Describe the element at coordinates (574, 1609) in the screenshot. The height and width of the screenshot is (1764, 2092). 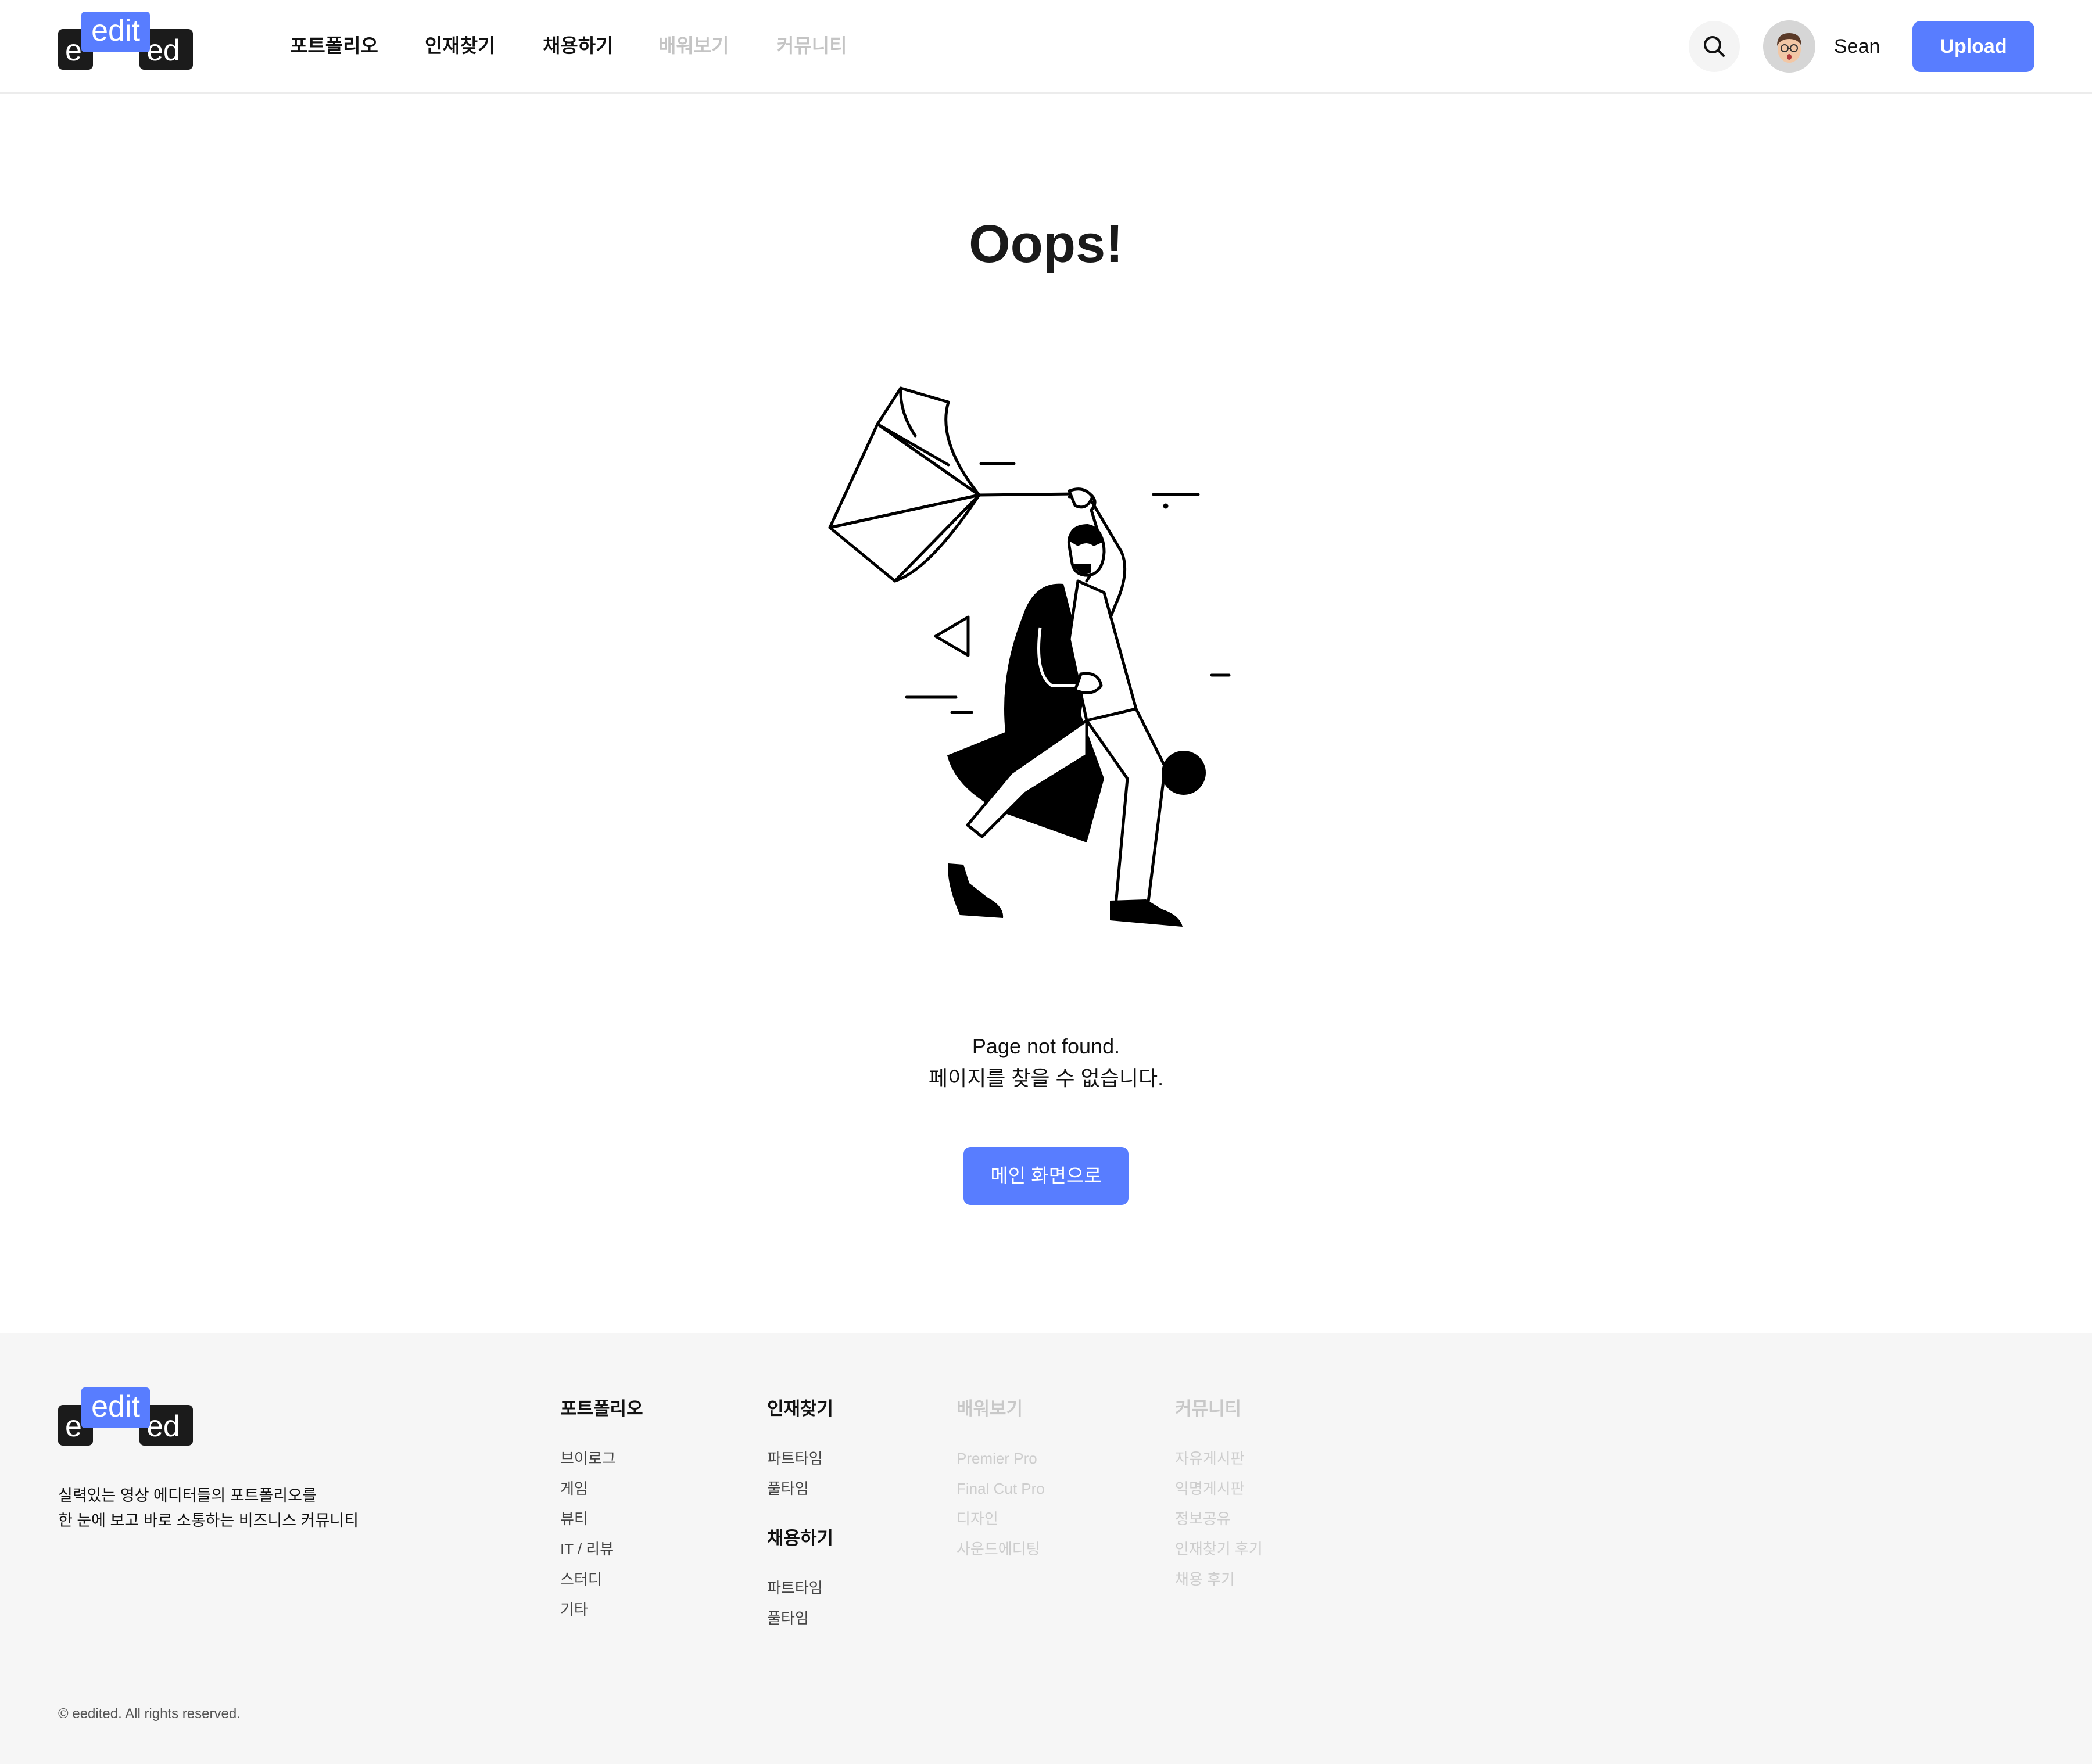
I see `footer-link-etc: 기타` at that location.